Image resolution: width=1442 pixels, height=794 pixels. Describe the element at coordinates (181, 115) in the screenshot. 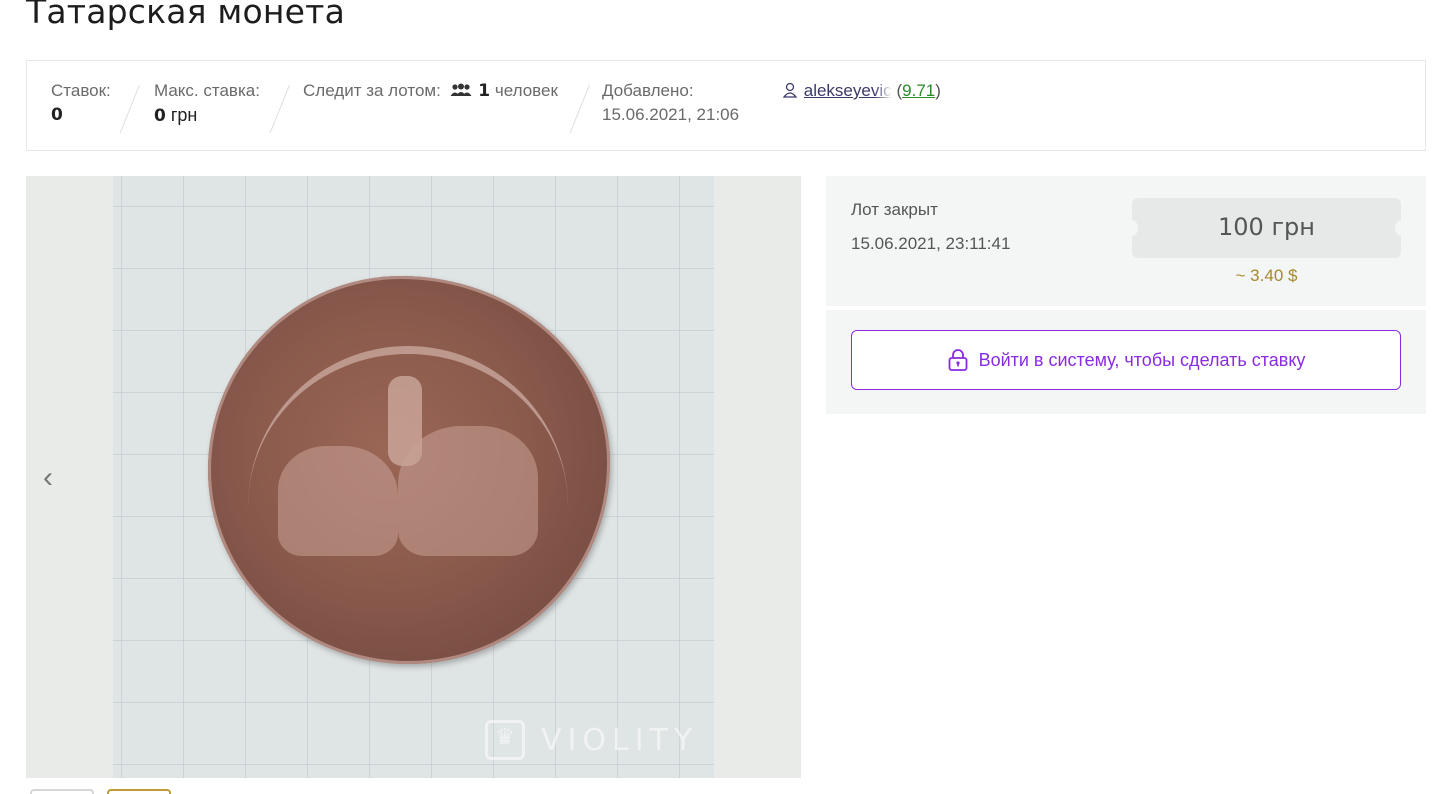

I see `max-bid-currency: грн` at that location.